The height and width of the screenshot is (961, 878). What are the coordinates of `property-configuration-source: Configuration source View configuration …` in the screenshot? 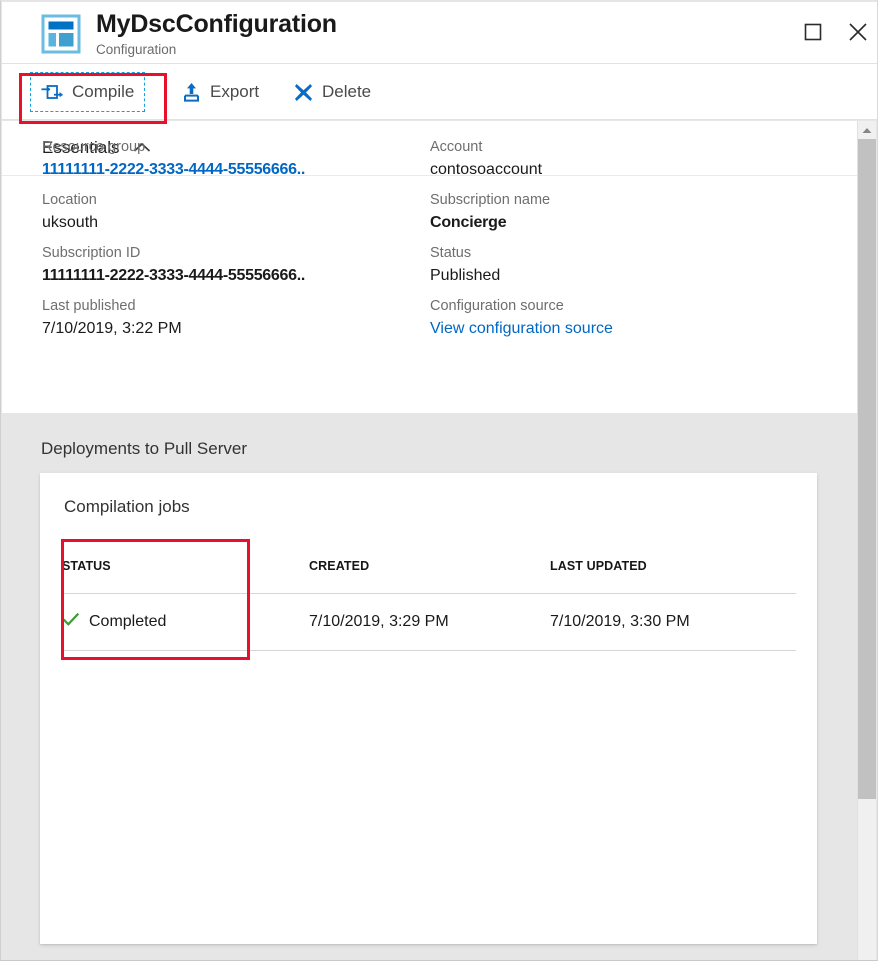 It's located at (630, 318).